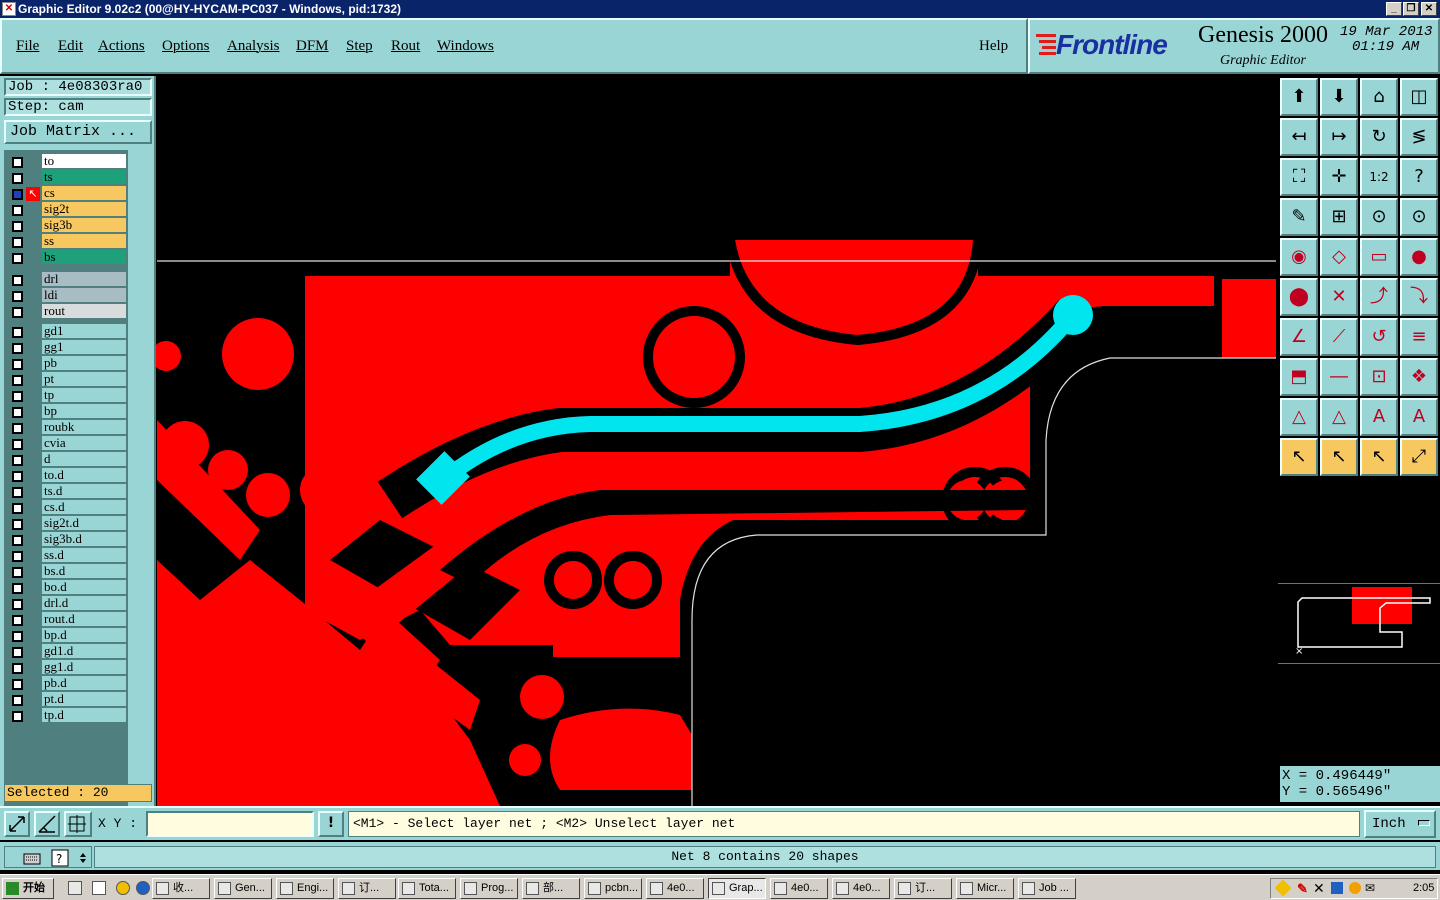 This screenshot has height=900, width=1440. I want to click on explorer-icon, so click(99, 888).